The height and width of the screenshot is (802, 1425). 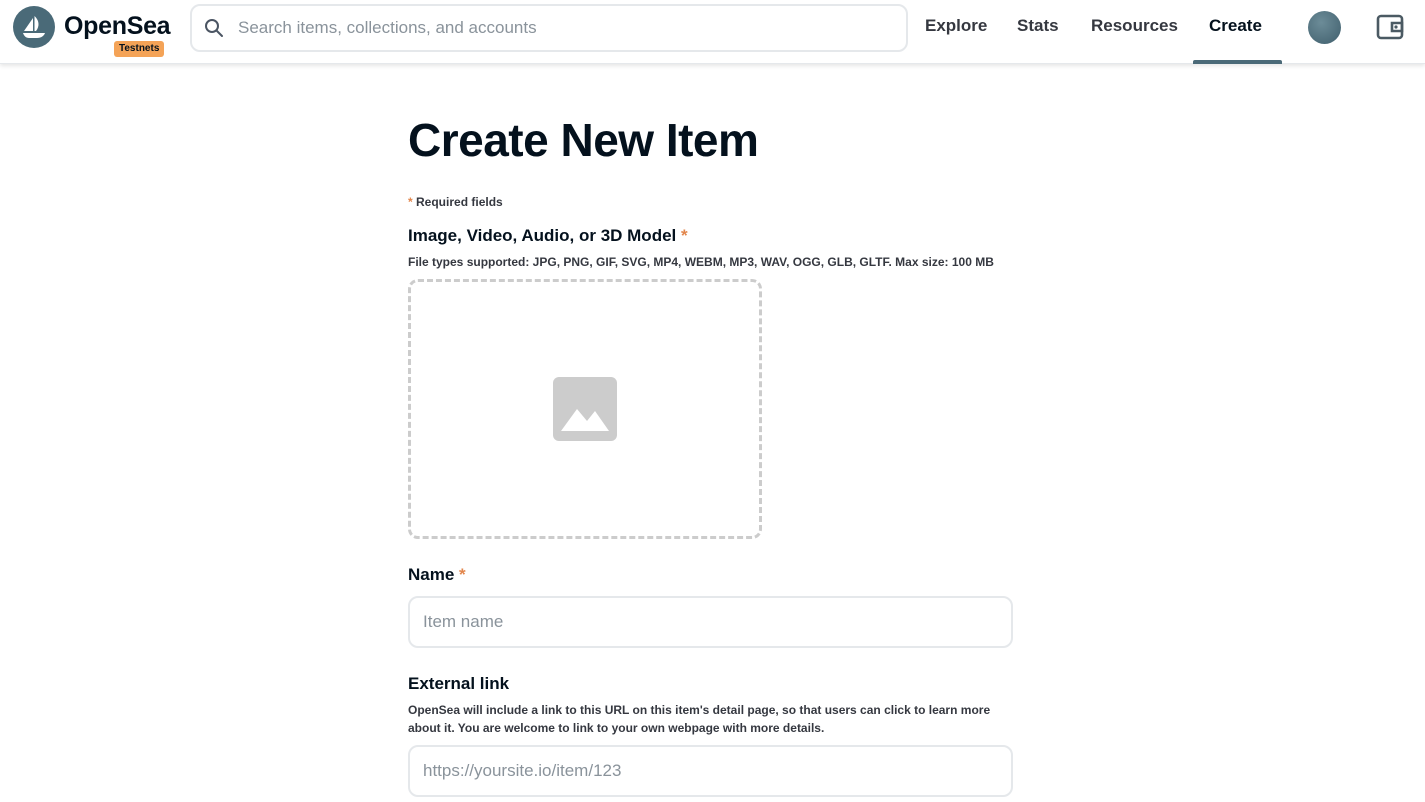 I want to click on search-input, so click(x=556, y=28).